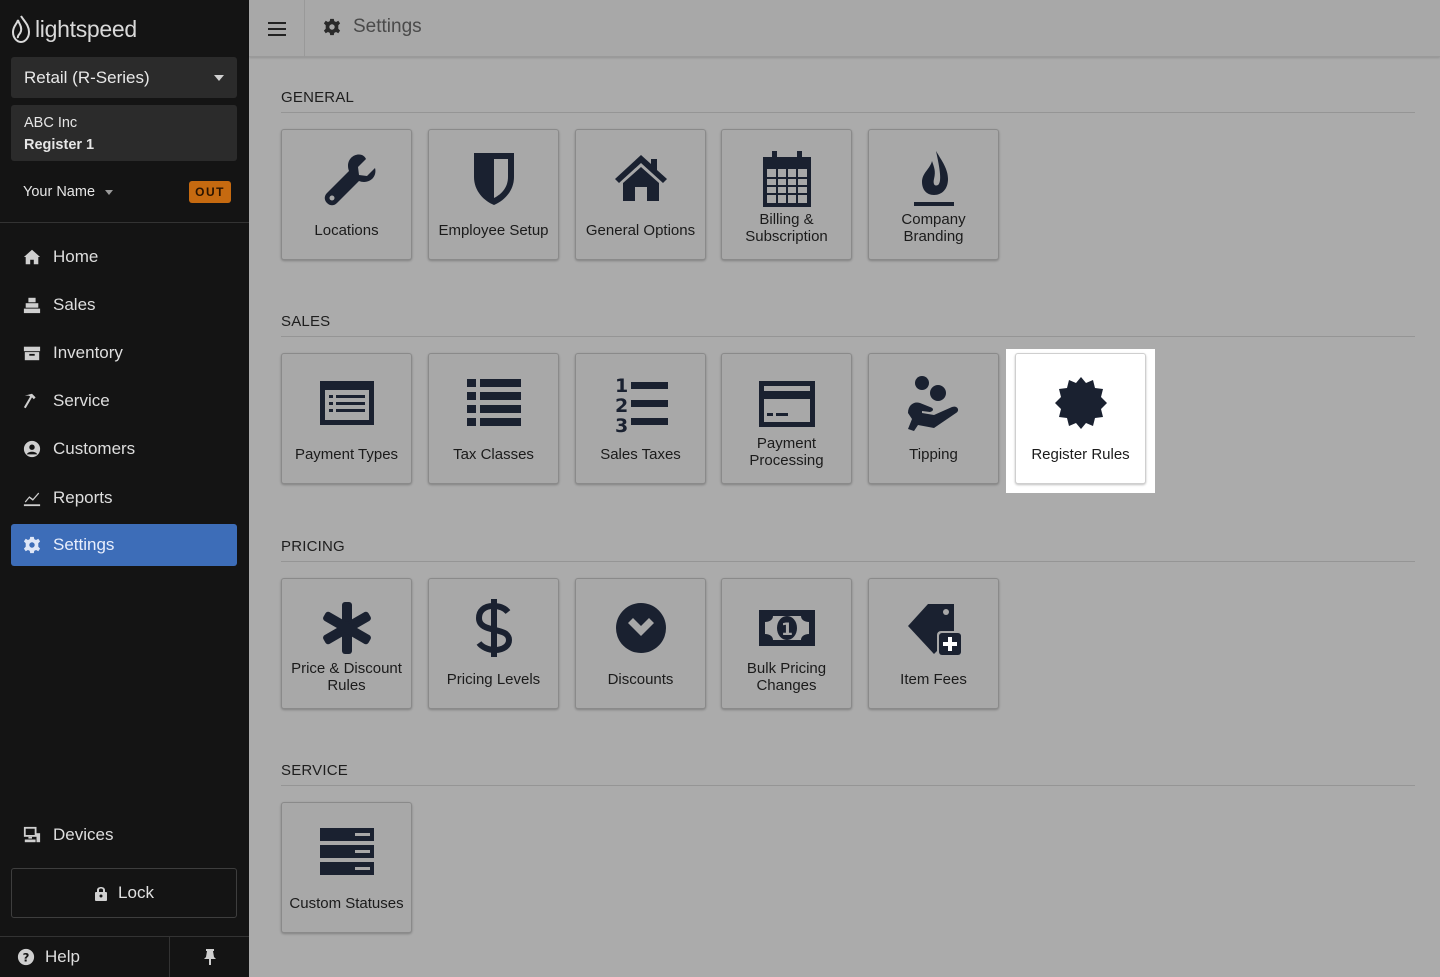 The image size is (1440, 977). What do you see at coordinates (346, 851) in the screenshot?
I see `server-icon` at bounding box center [346, 851].